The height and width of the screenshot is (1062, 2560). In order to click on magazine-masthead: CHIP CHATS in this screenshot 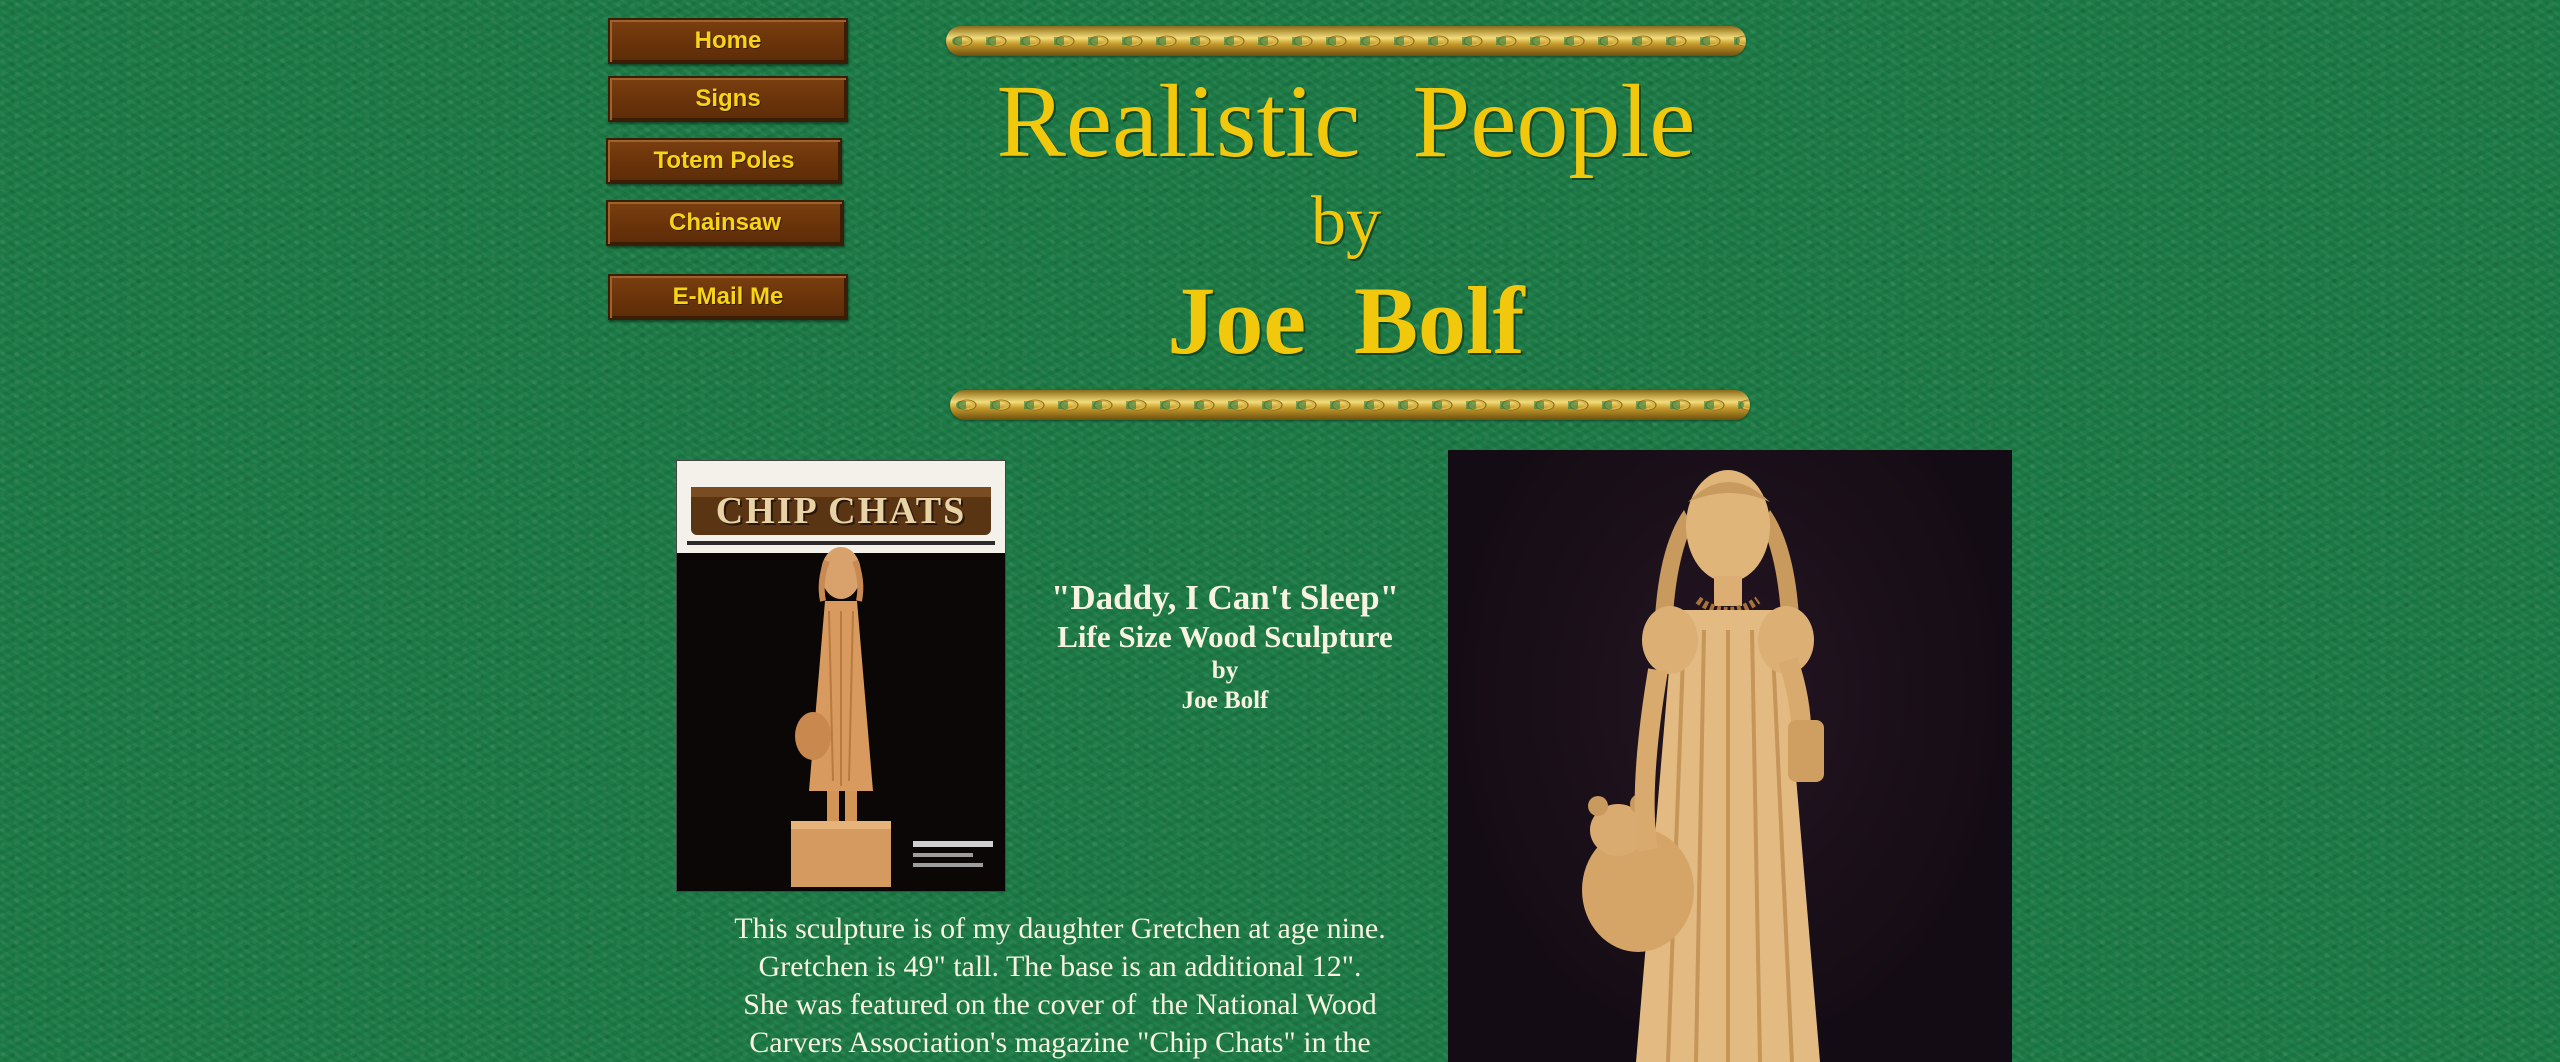, I will do `click(841, 511)`.